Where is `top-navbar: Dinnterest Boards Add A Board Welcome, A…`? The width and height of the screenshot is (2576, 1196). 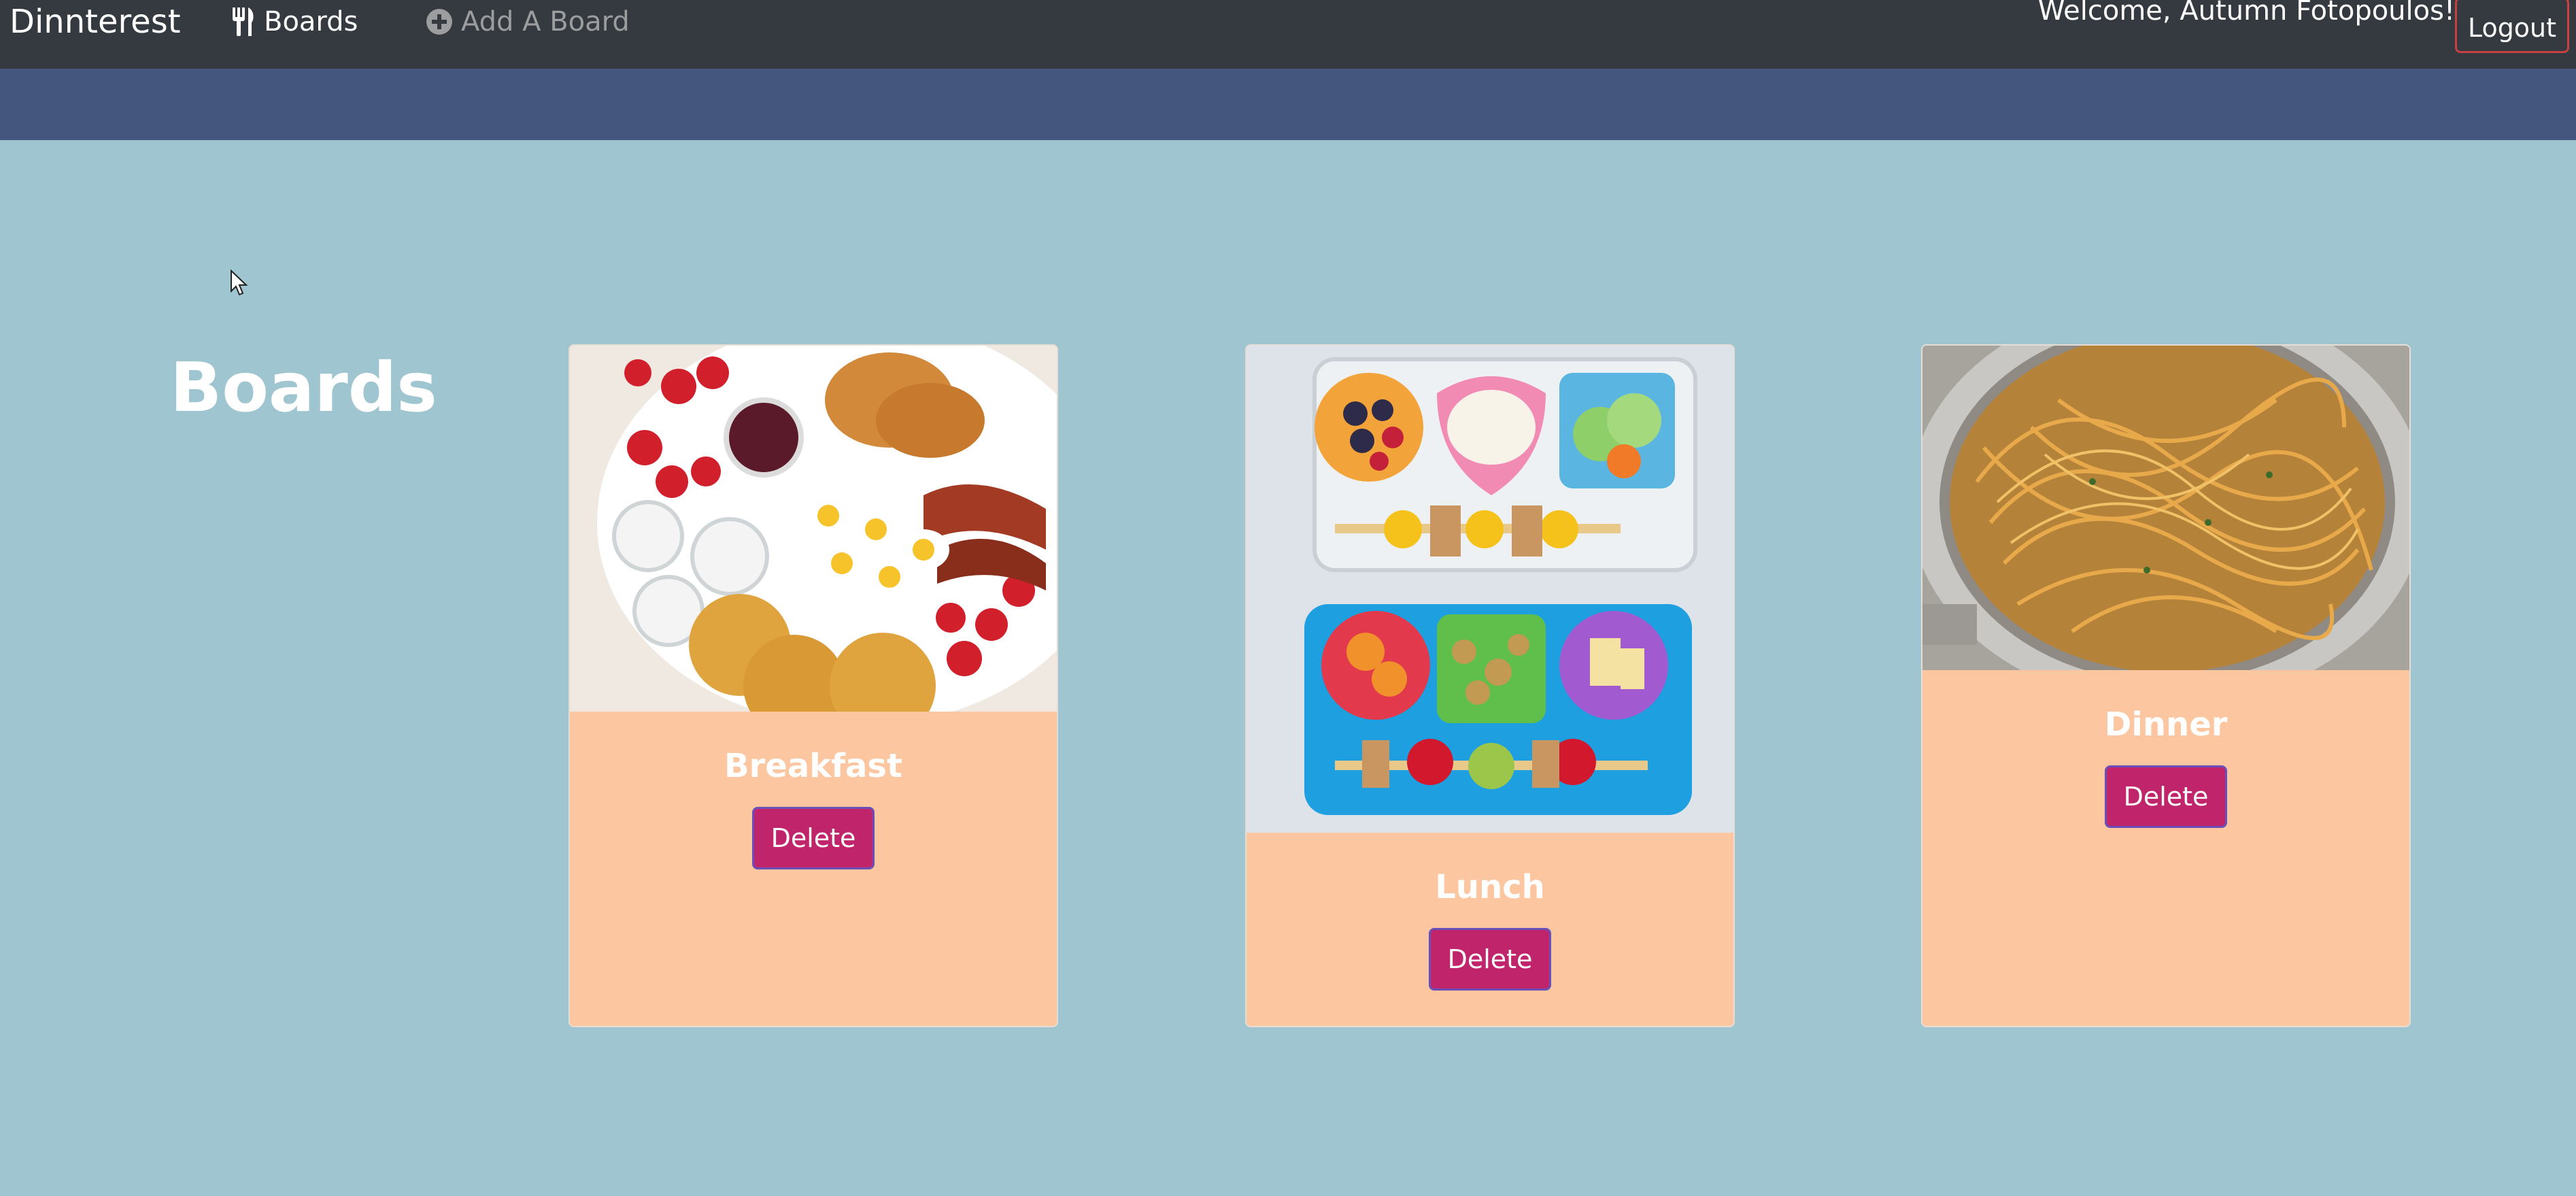 top-navbar: Dinnterest Boards Add A Board Welcome, A… is located at coordinates (1288, 34).